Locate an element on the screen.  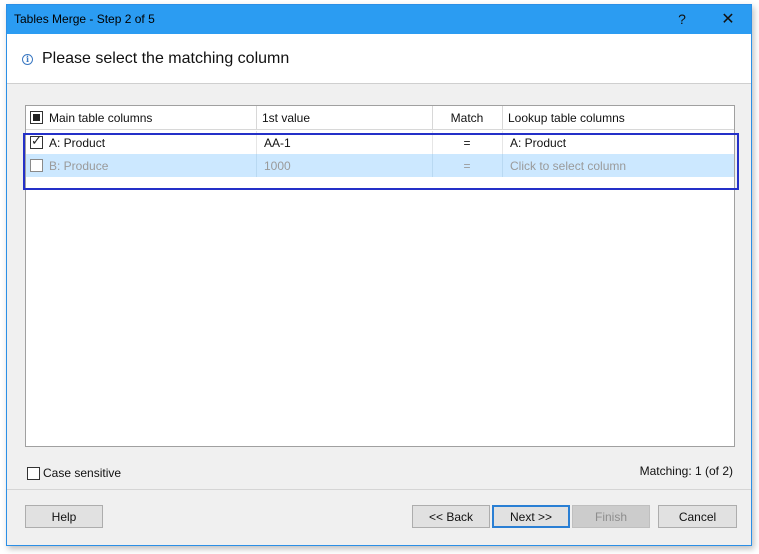
main-column-cell: B: Produce is located at coordinates (141, 165).